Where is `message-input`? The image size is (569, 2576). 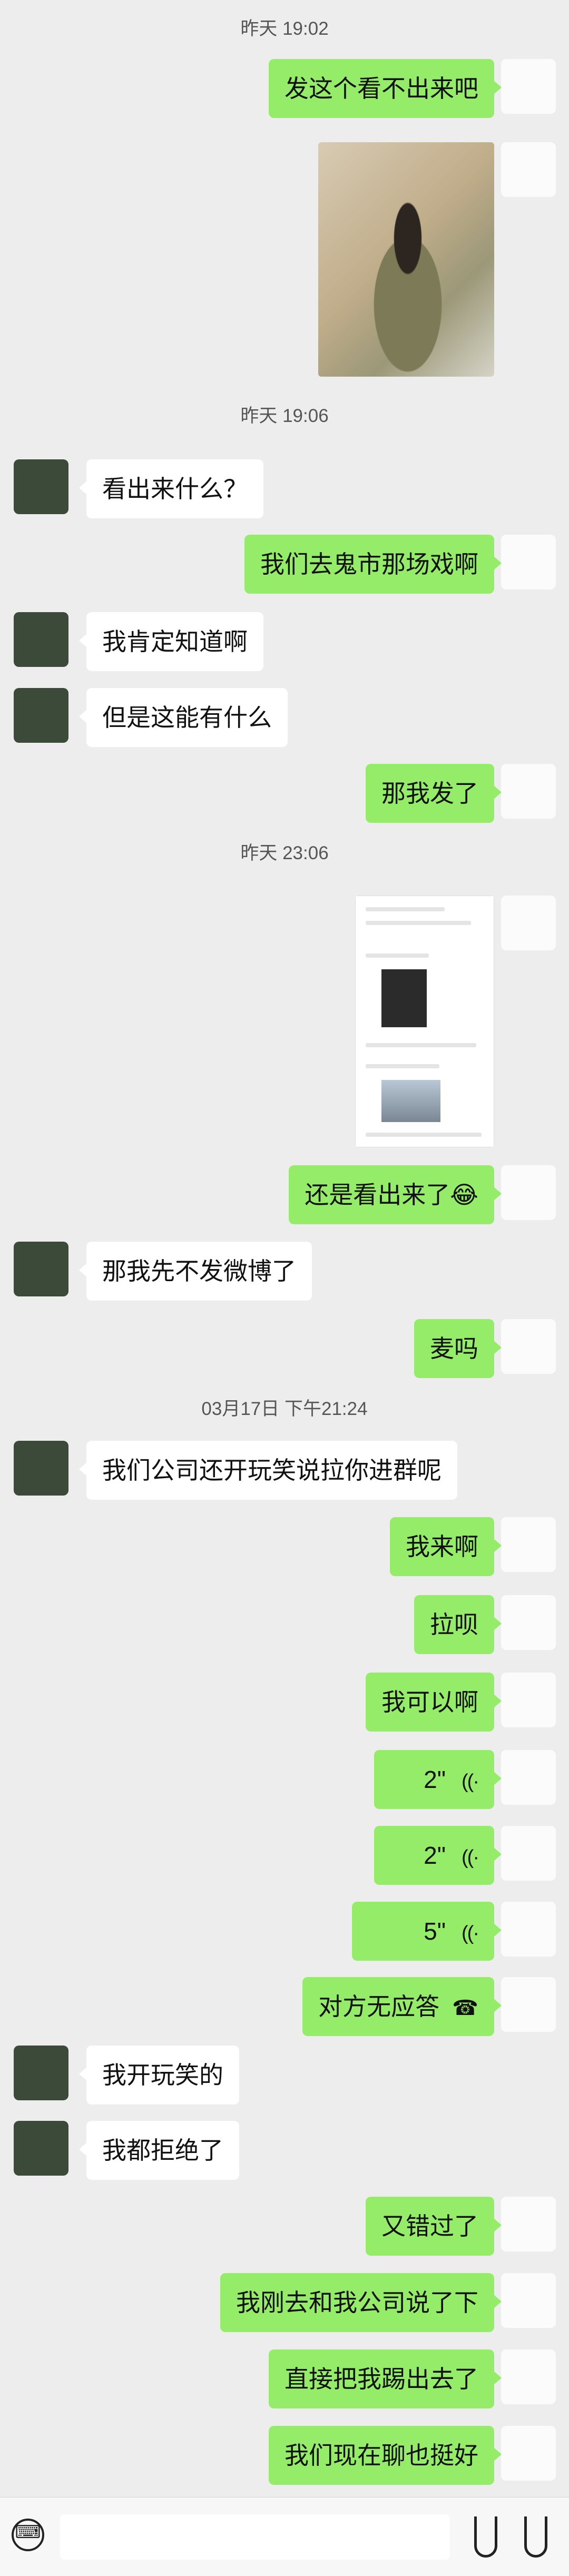
message-input is located at coordinates (255, 2537).